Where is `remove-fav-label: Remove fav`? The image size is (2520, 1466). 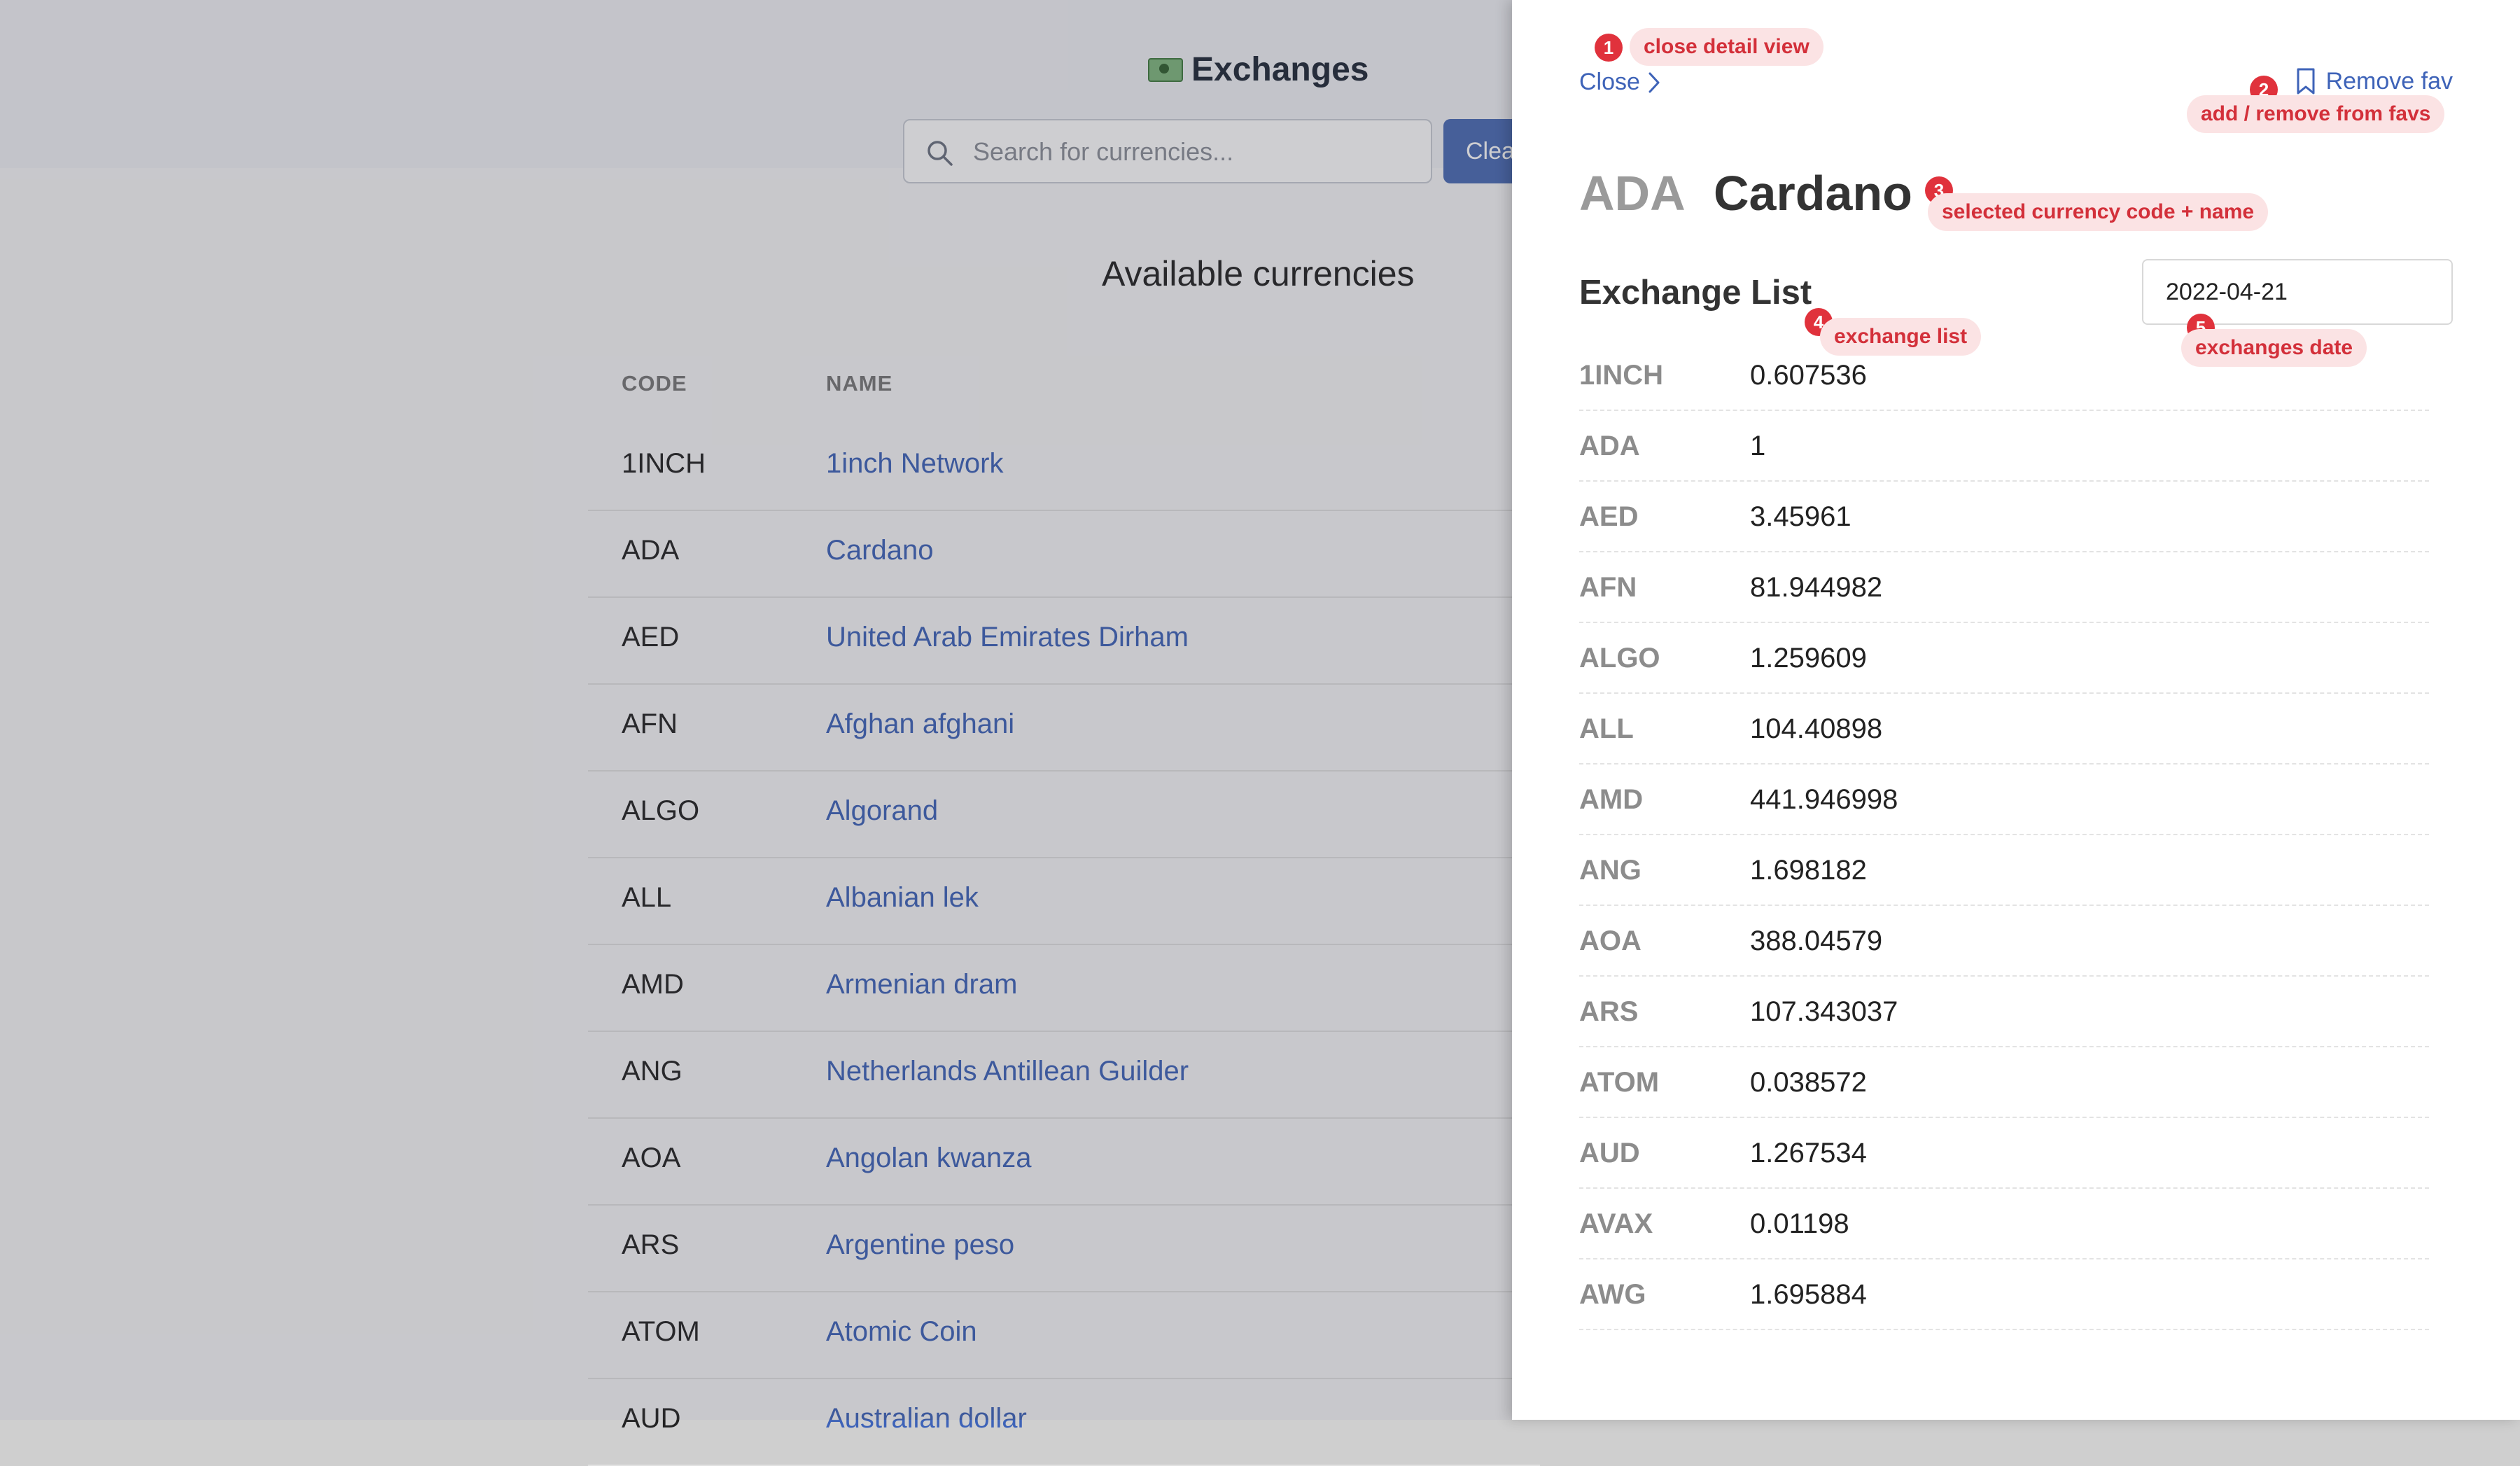
remove-fav-label: Remove fav is located at coordinates (2389, 81).